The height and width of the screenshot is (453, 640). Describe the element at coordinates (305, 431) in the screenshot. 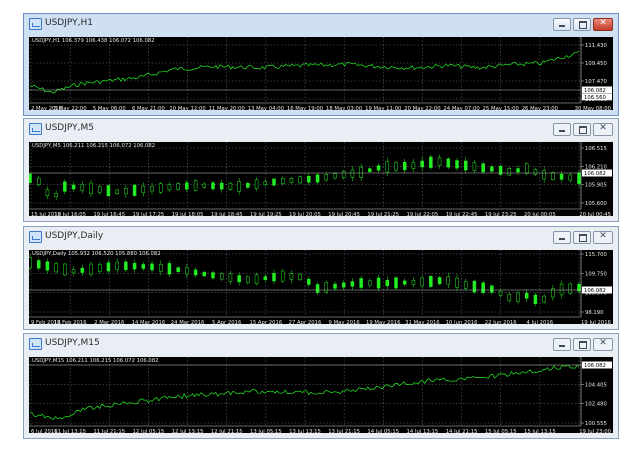

I see `time-tick-label: 13 Jul 13:15` at that location.